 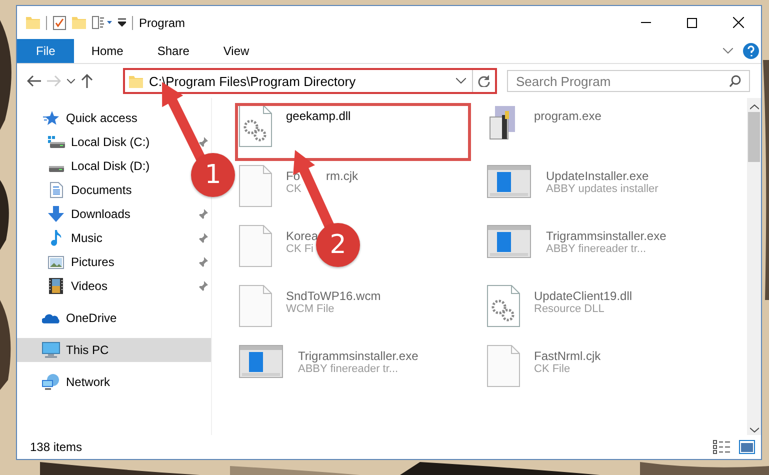 What do you see at coordinates (692, 23) in the screenshot?
I see `maximize-icon` at bounding box center [692, 23].